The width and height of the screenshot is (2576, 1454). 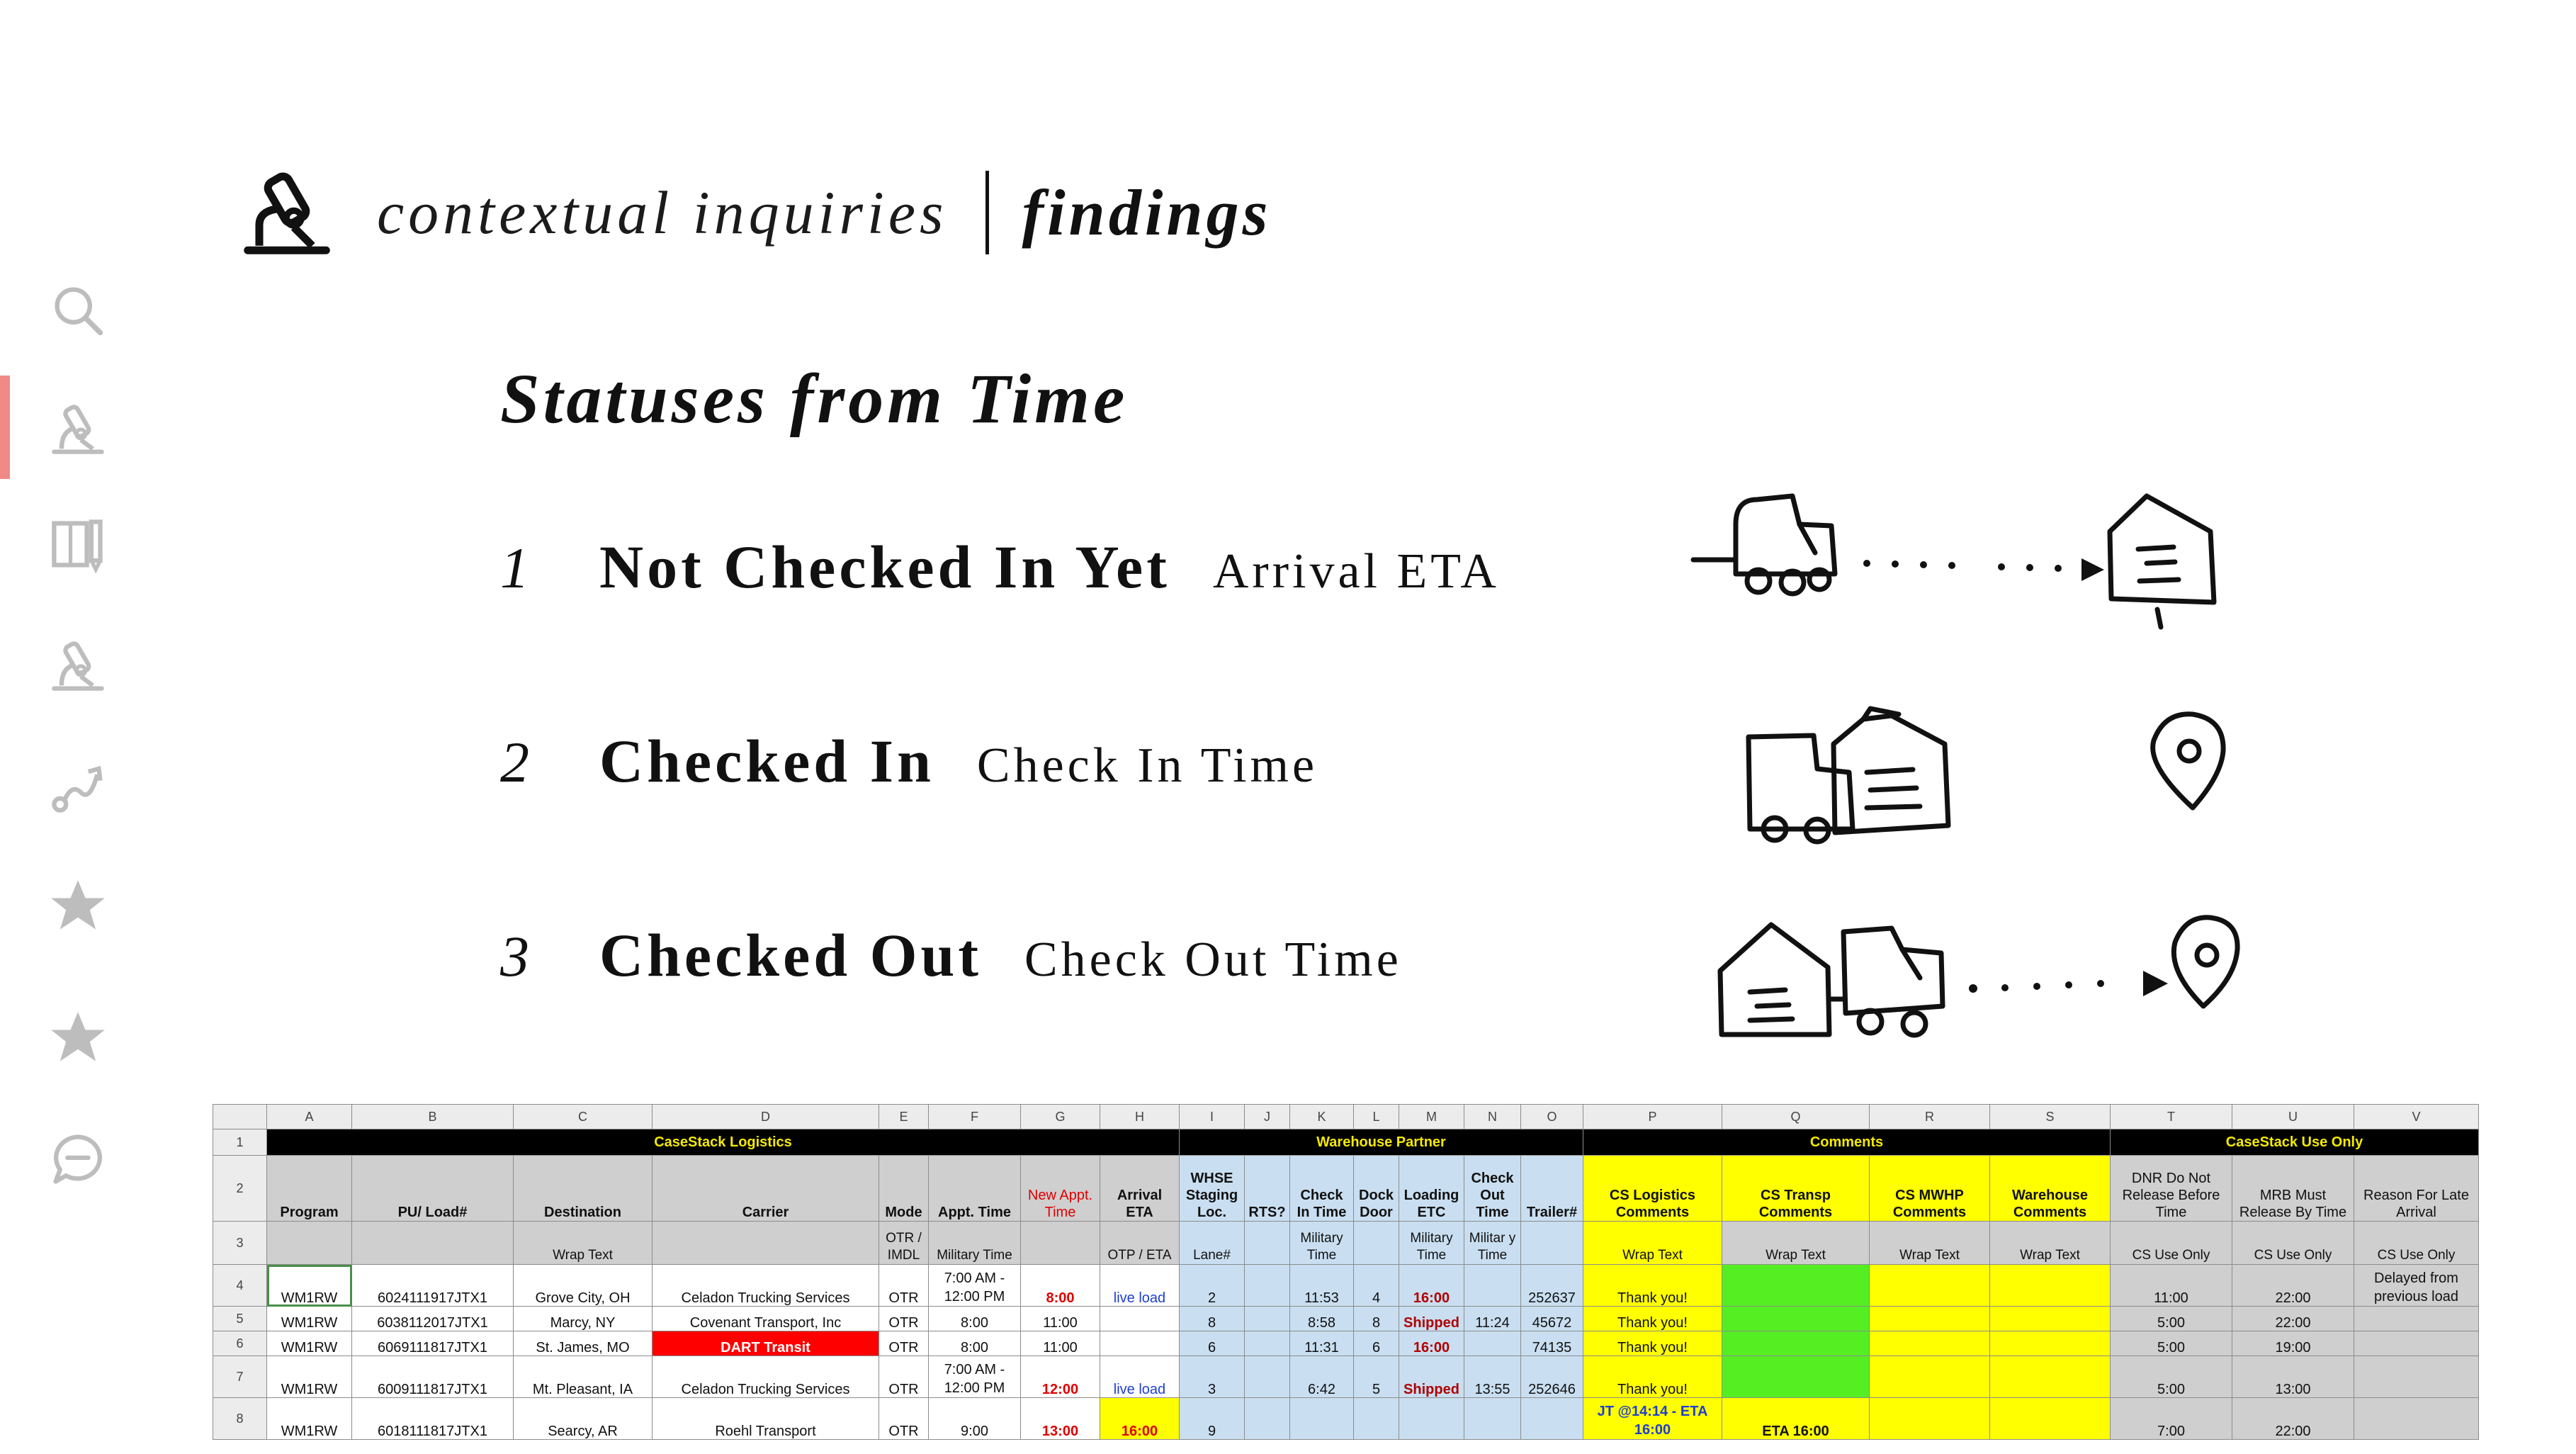 What do you see at coordinates (1492, 1188) in the screenshot?
I see `header-check-out: Check Out Time` at bounding box center [1492, 1188].